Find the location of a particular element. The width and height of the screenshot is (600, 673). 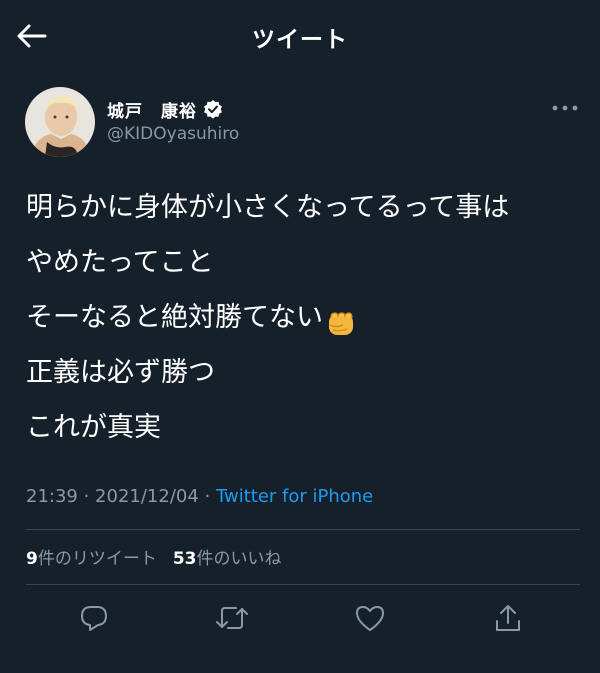

tweet-source-link: Twitter for iPhone is located at coordinates (294, 496).